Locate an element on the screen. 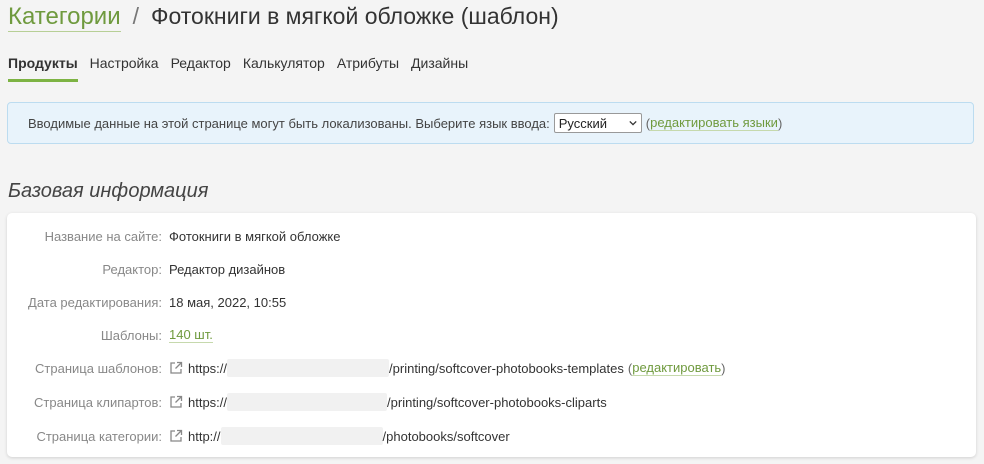  tab-designs: Дизайны is located at coordinates (439, 67).